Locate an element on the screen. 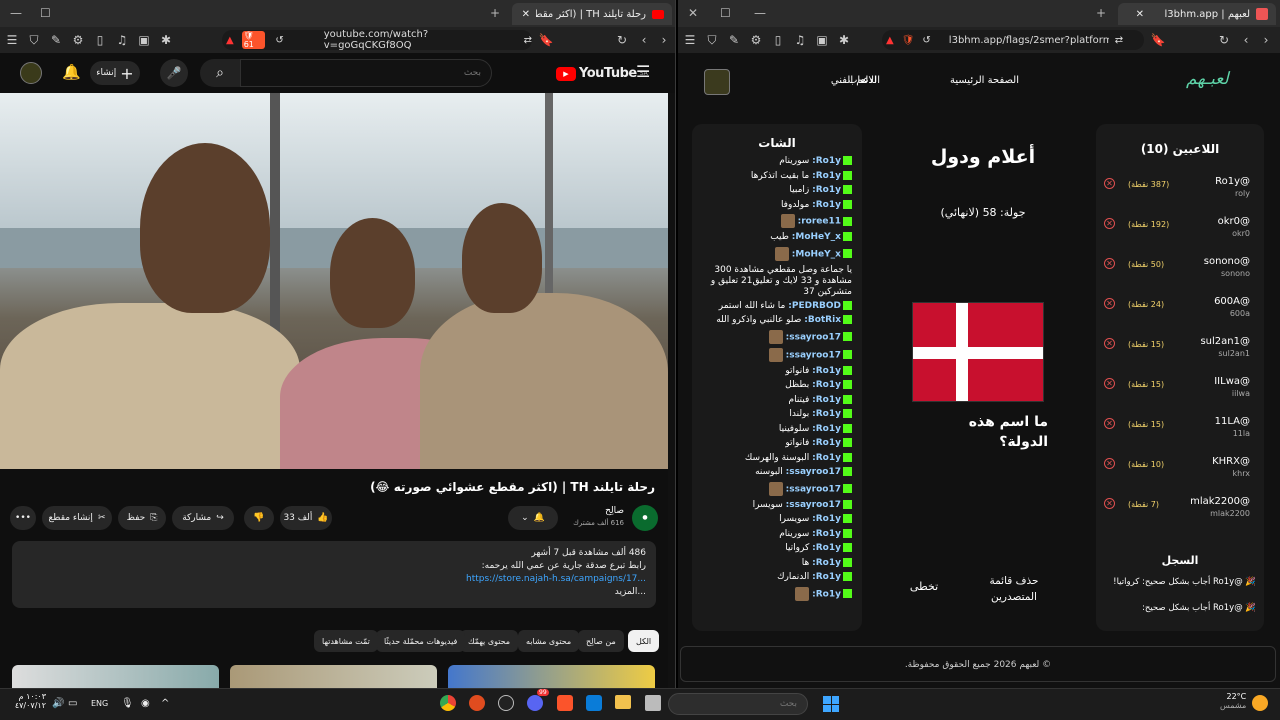  steam-icon is located at coordinates (506, 703).